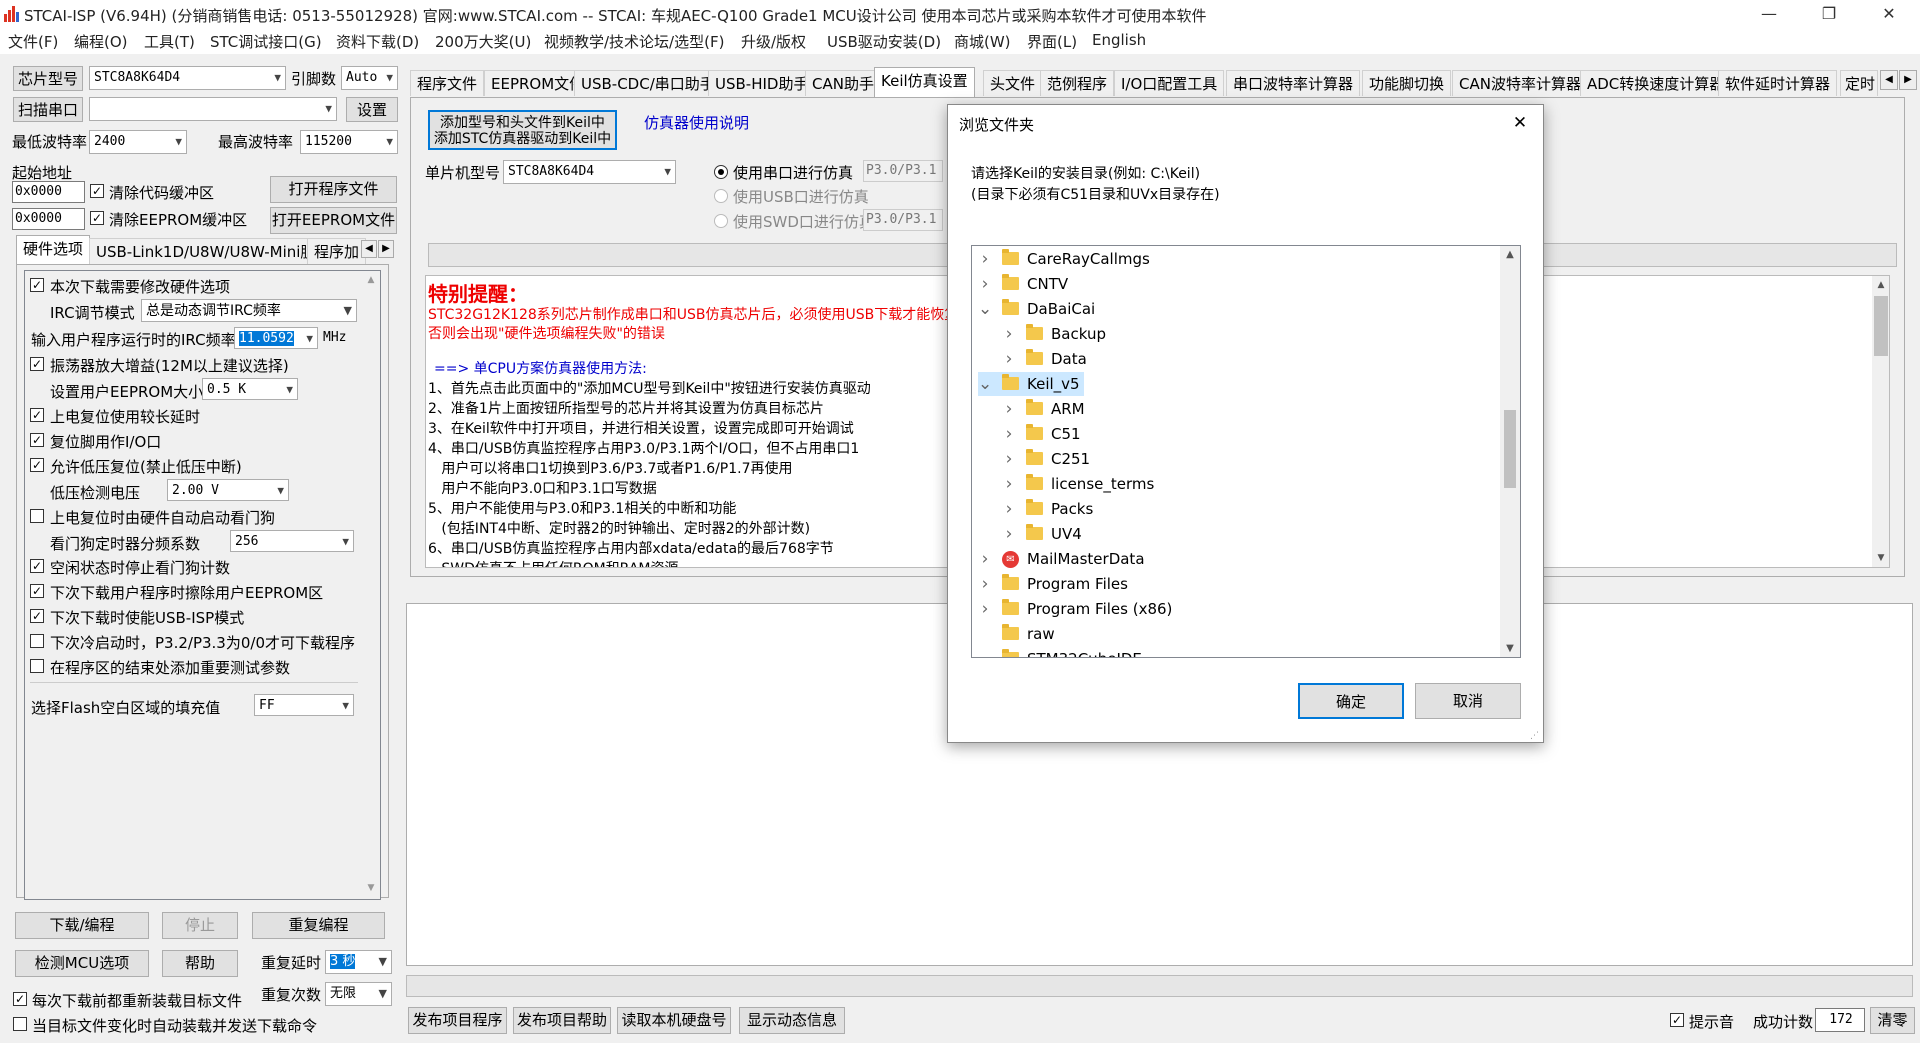  I want to click on dialog-close-icon: ✕, so click(1520, 123).